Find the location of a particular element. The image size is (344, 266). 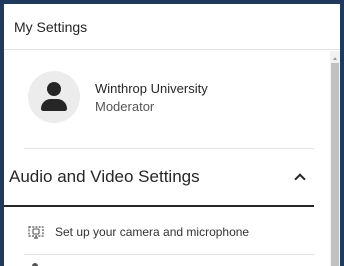

scroll-thumb is located at coordinates (335, 164).